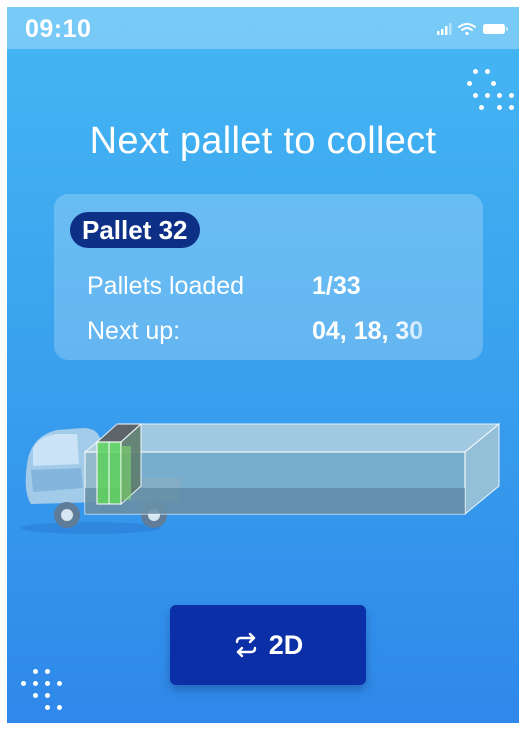  Describe the element at coordinates (135, 230) in the screenshot. I see `pallet-badge: Pallet 32` at that location.